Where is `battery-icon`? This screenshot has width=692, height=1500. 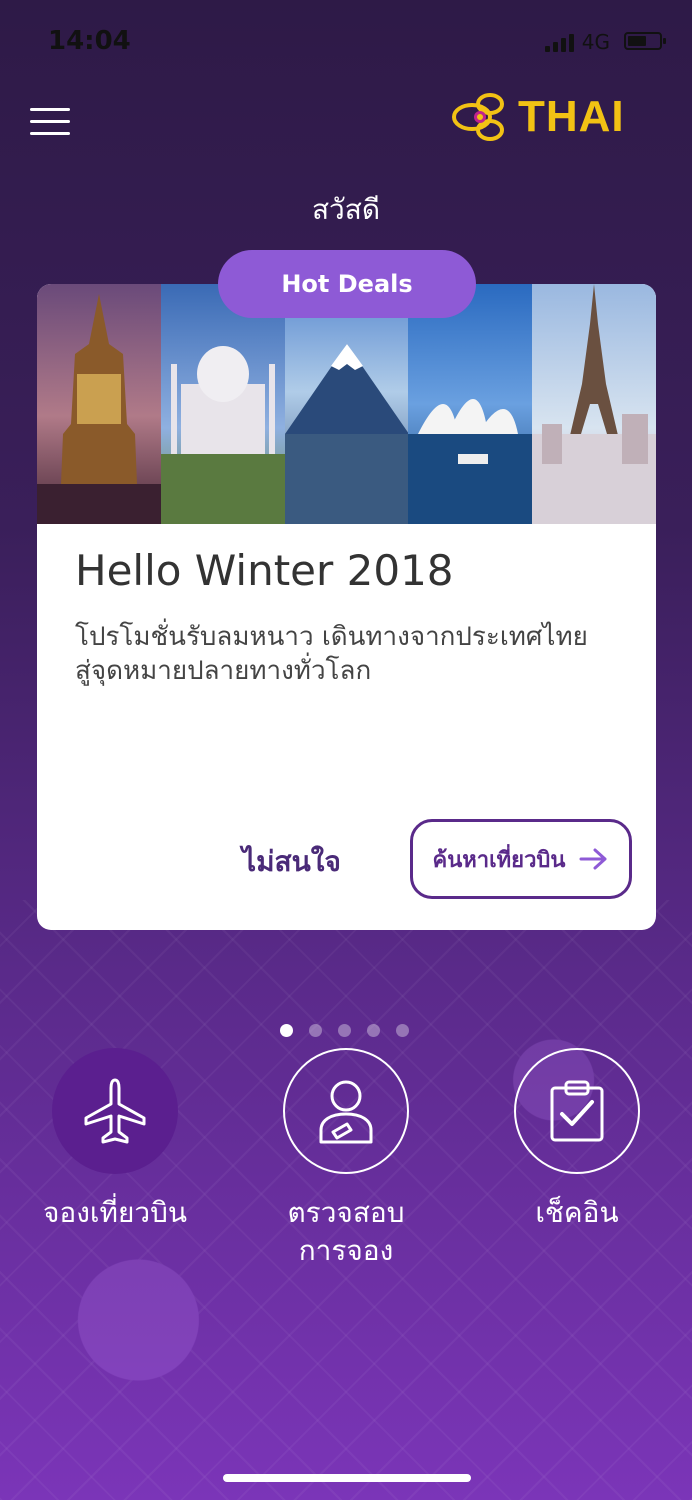
battery-icon is located at coordinates (645, 41).